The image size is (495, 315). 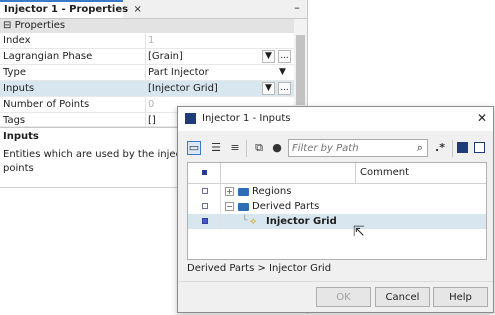 I want to click on property-name: Number of Points, so click(x=46, y=104).